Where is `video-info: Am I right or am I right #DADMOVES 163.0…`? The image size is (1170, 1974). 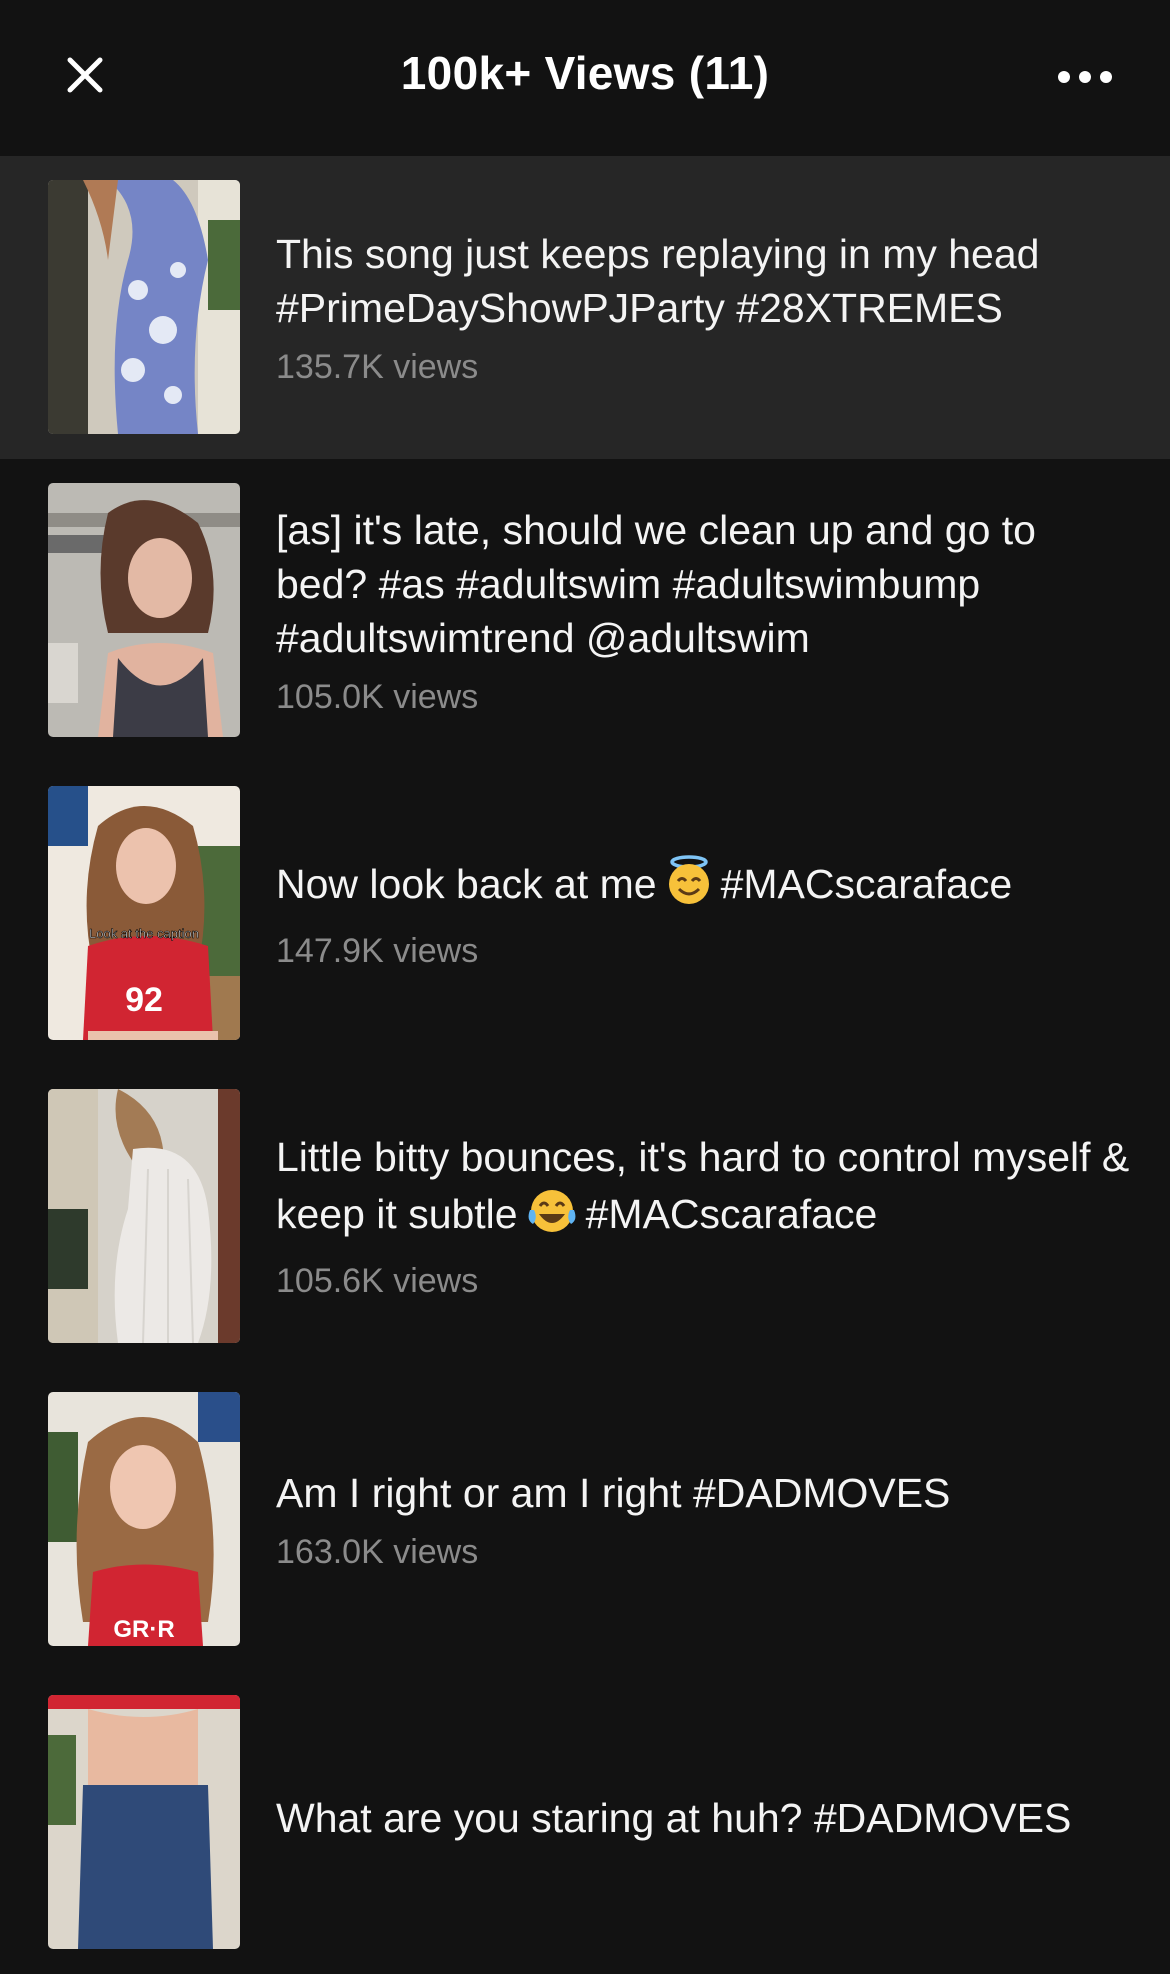
video-info: Am I right or am I right #DADMOVES 163.0… is located at coordinates (706, 1519).